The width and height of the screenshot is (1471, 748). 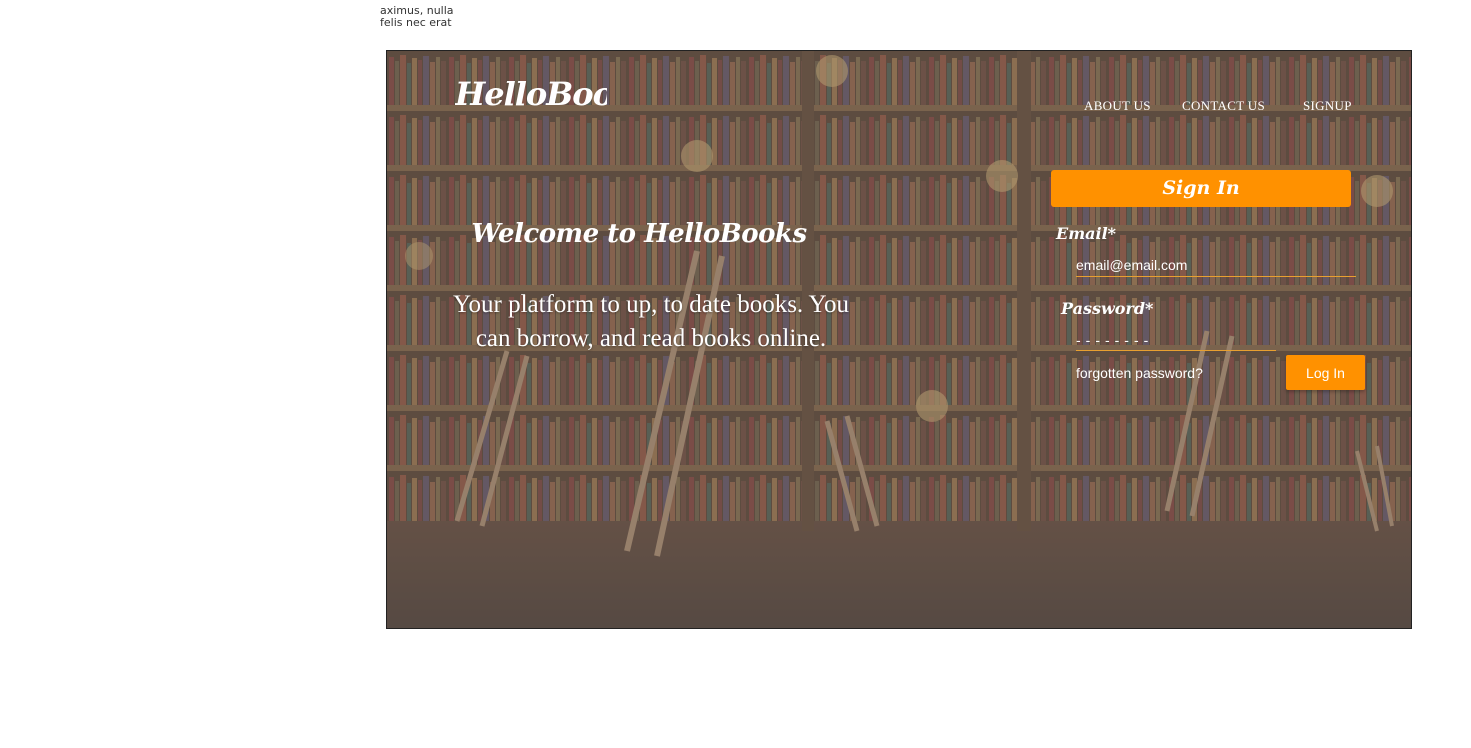 What do you see at coordinates (1327, 106) in the screenshot?
I see `nav-signup: SIGNUP` at bounding box center [1327, 106].